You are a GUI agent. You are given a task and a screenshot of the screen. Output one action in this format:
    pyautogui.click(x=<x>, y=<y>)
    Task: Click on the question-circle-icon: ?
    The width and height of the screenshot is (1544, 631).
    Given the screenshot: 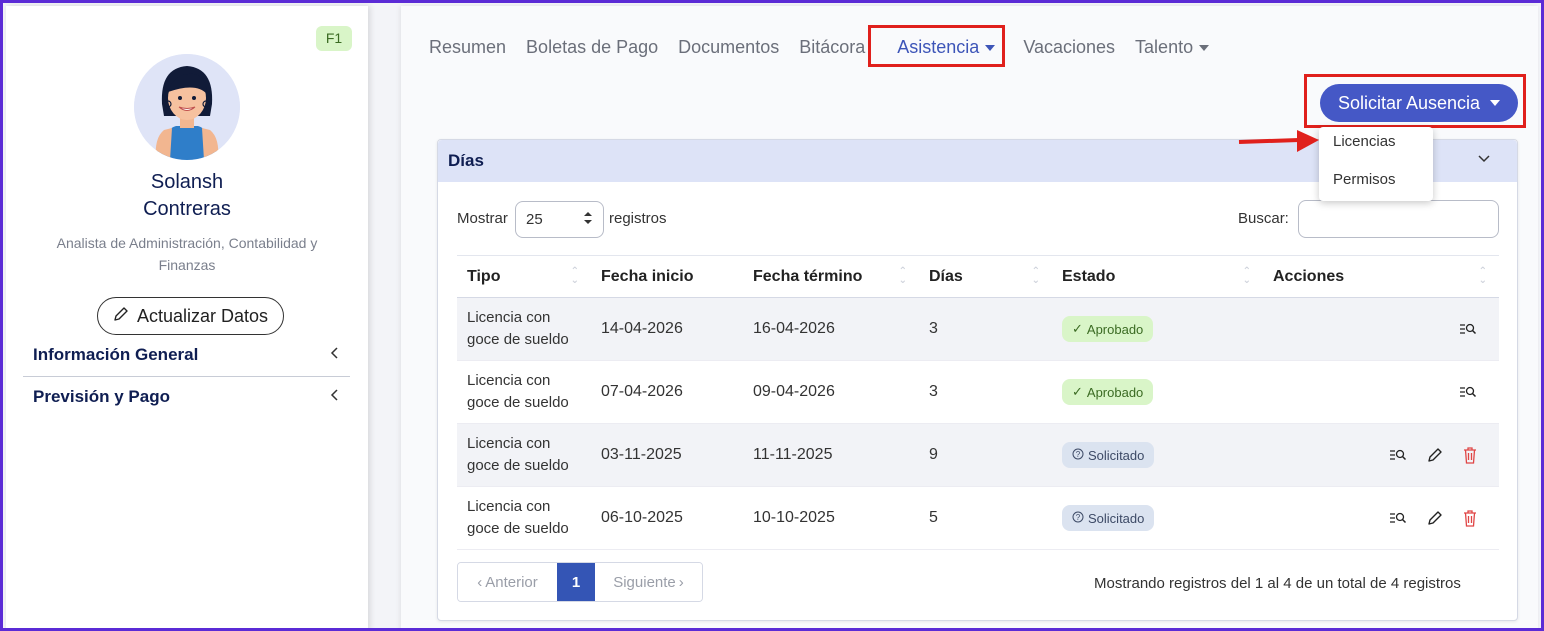 What is the action you would take?
    pyautogui.click(x=1078, y=518)
    